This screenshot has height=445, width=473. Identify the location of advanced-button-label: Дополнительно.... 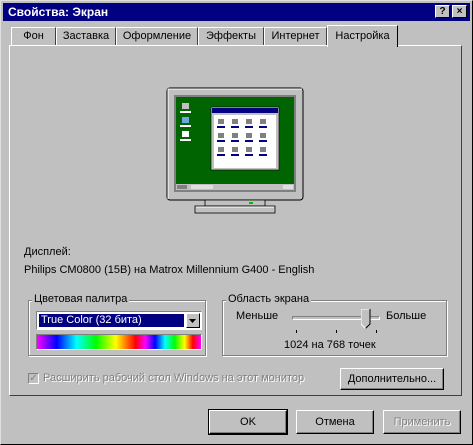
(392, 379).